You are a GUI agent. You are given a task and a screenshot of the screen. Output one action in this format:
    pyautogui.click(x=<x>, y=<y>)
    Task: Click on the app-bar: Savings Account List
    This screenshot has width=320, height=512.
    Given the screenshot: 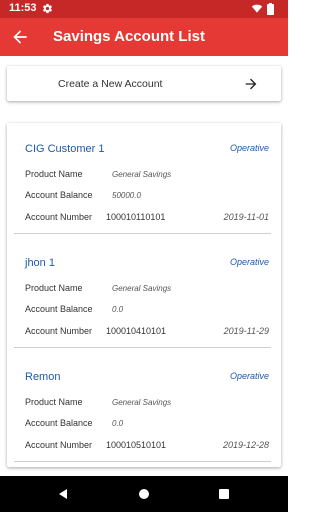 What is the action you would take?
    pyautogui.click(x=144, y=37)
    